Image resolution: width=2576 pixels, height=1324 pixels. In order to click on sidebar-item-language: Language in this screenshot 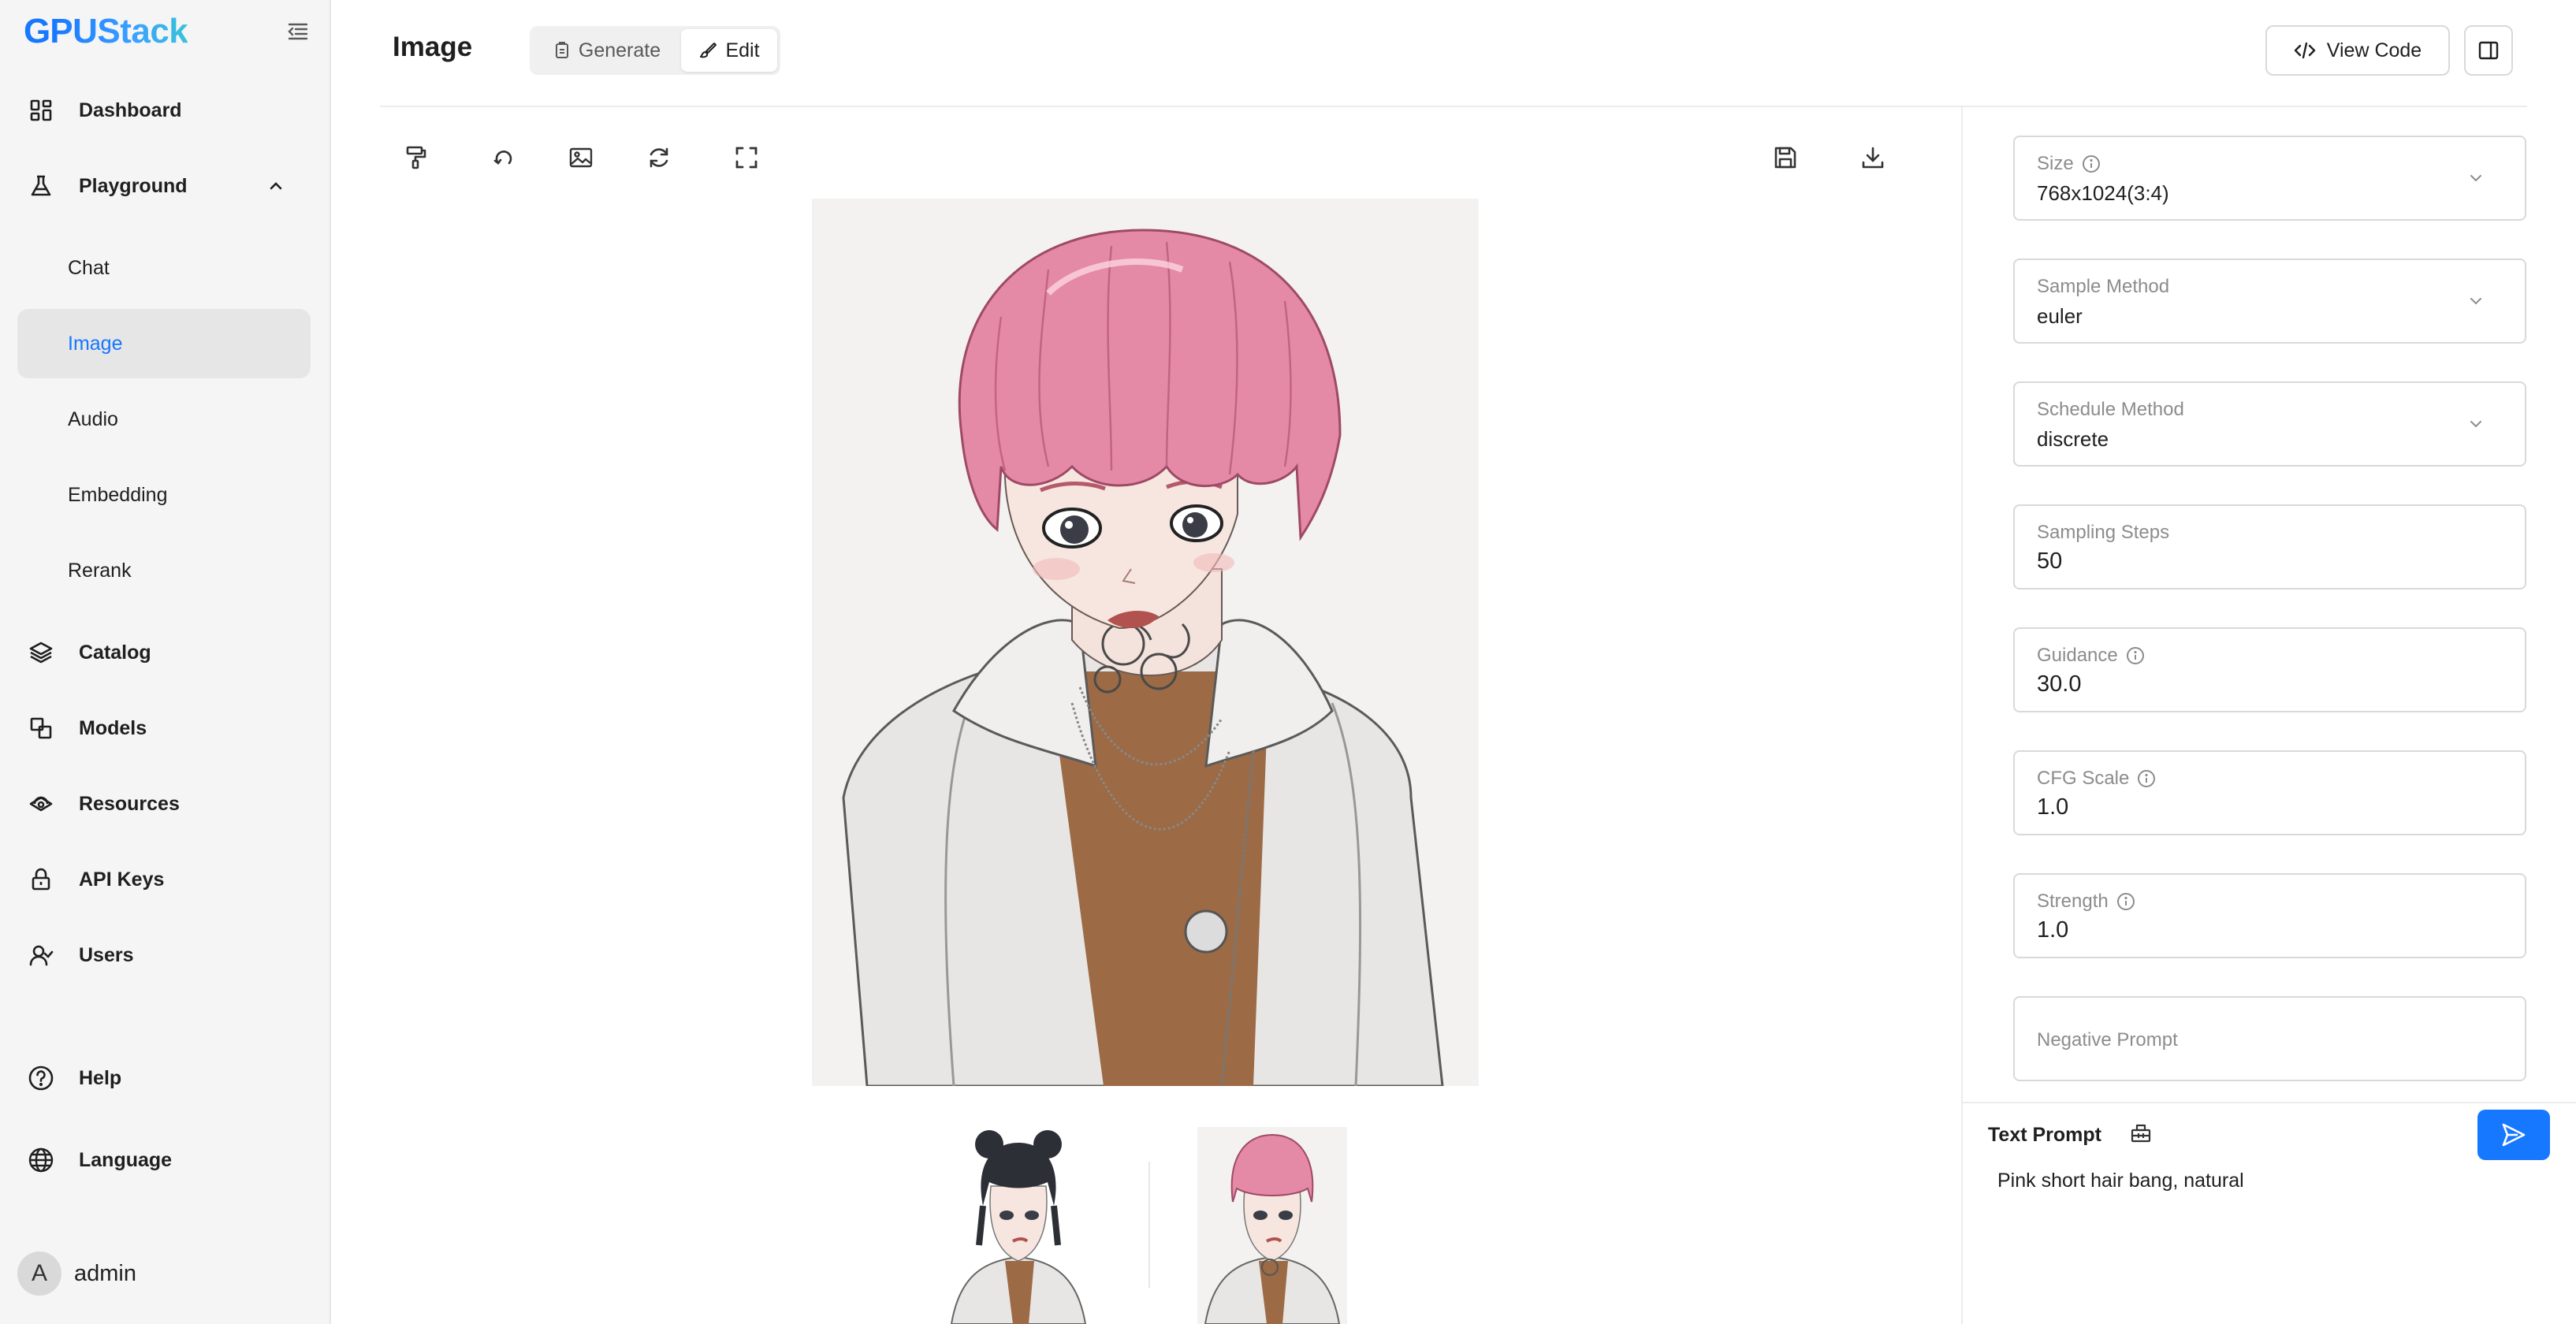, I will do `click(164, 1160)`.